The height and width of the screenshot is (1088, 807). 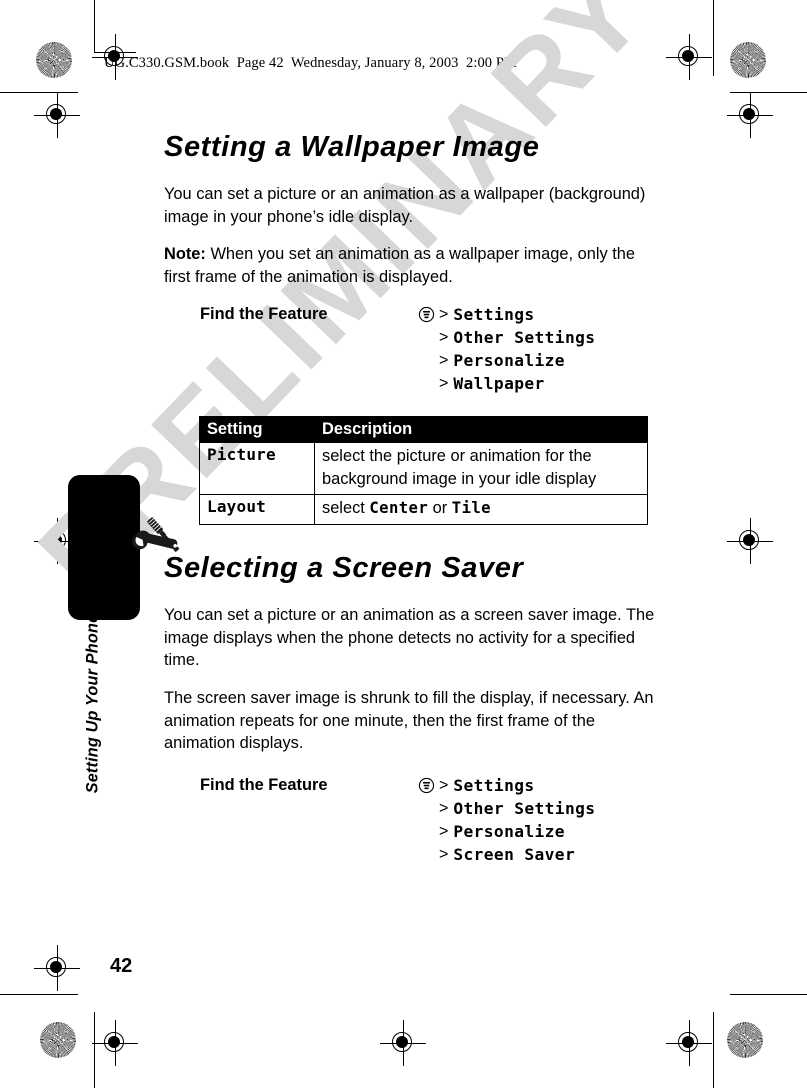 What do you see at coordinates (346, 508) in the screenshot?
I see `description-prefix: select` at bounding box center [346, 508].